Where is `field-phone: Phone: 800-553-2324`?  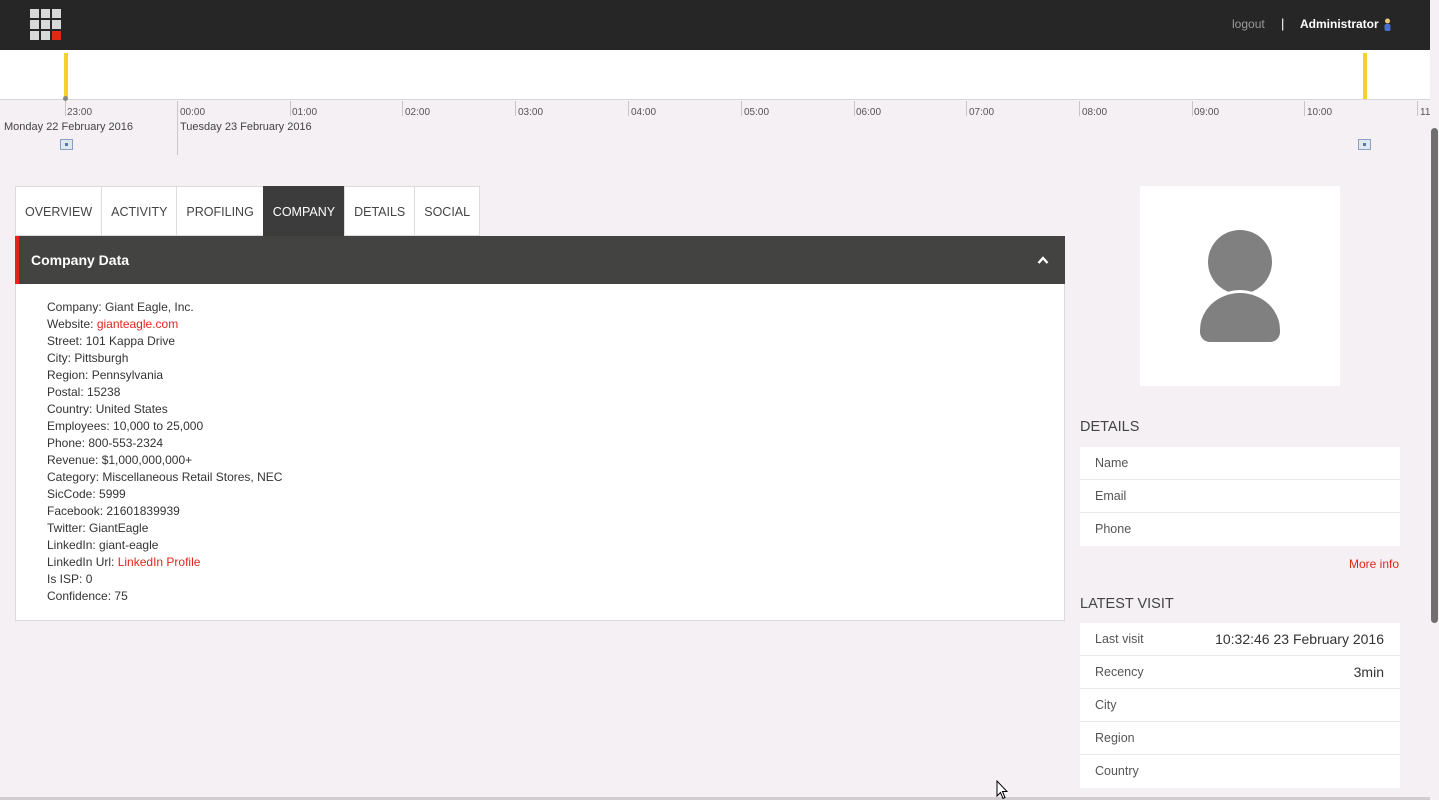
field-phone: Phone: 800-553-2324 is located at coordinates (105, 443).